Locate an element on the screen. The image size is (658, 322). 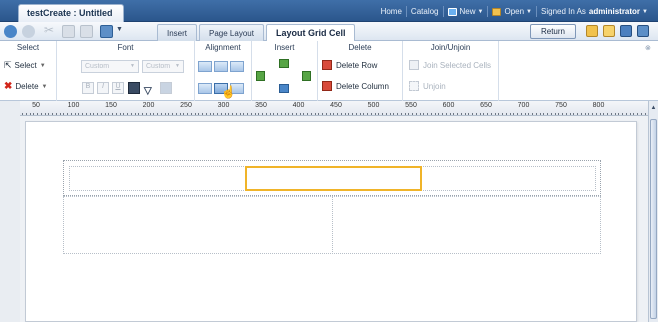
tab-layout-grid-cell: Layout Grid Cell is located at coordinates (310, 33).